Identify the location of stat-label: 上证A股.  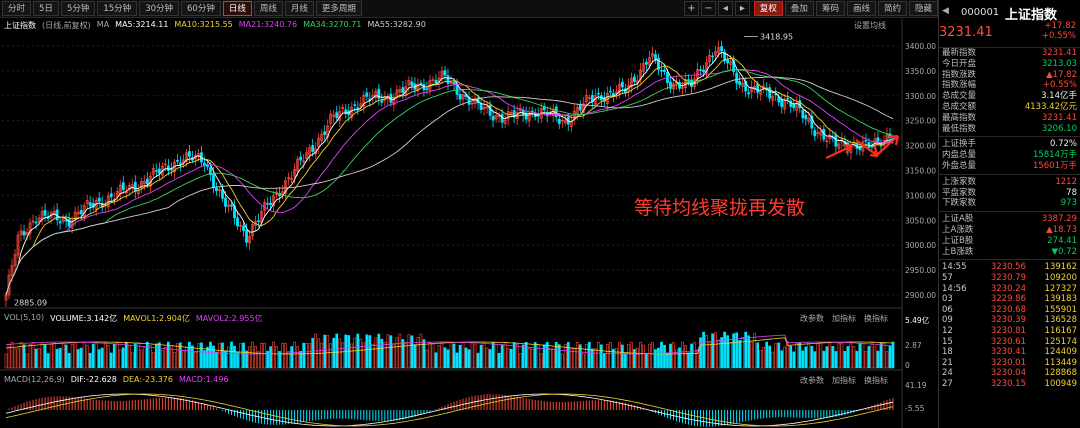
(958, 219).